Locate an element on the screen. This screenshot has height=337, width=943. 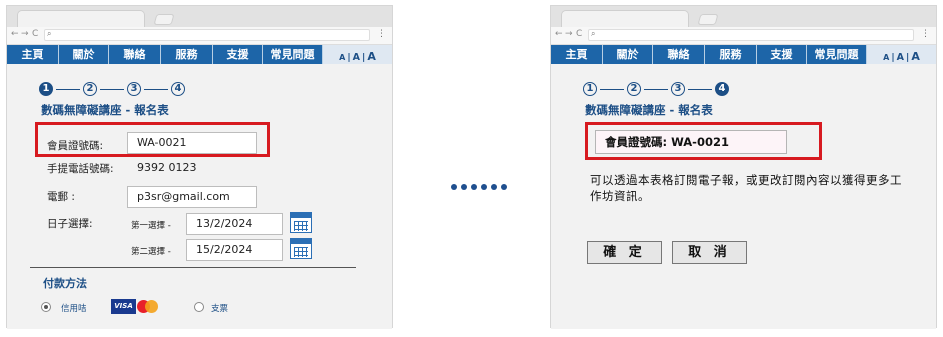
cheque-label: 支票 is located at coordinates (220, 309).